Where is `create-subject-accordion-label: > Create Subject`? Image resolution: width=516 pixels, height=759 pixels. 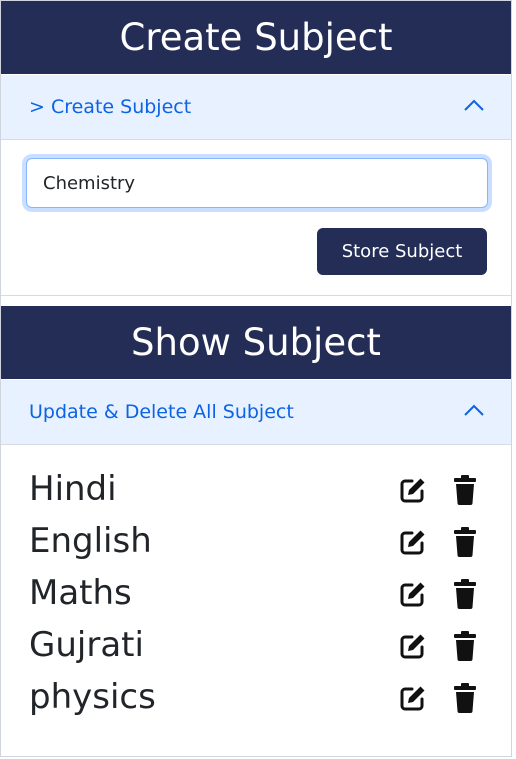
create-subject-accordion-label: > Create Subject is located at coordinates (110, 107).